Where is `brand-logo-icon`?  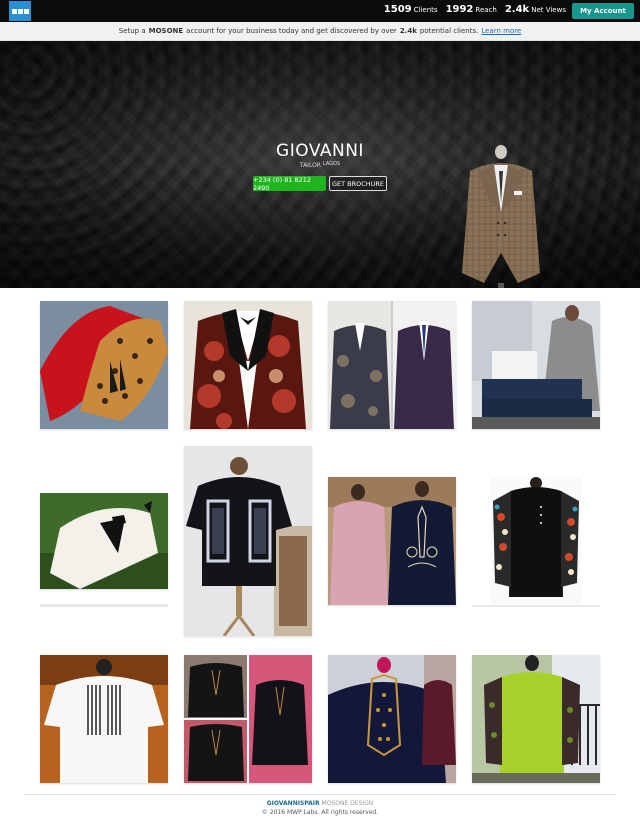 brand-logo-icon is located at coordinates (20, 11).